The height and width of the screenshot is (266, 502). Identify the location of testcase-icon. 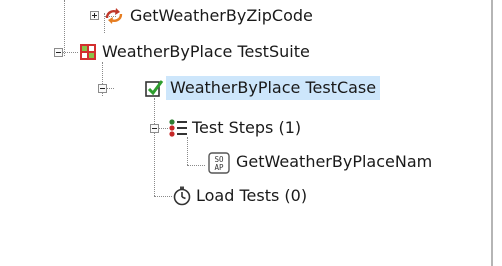
(154, 88).